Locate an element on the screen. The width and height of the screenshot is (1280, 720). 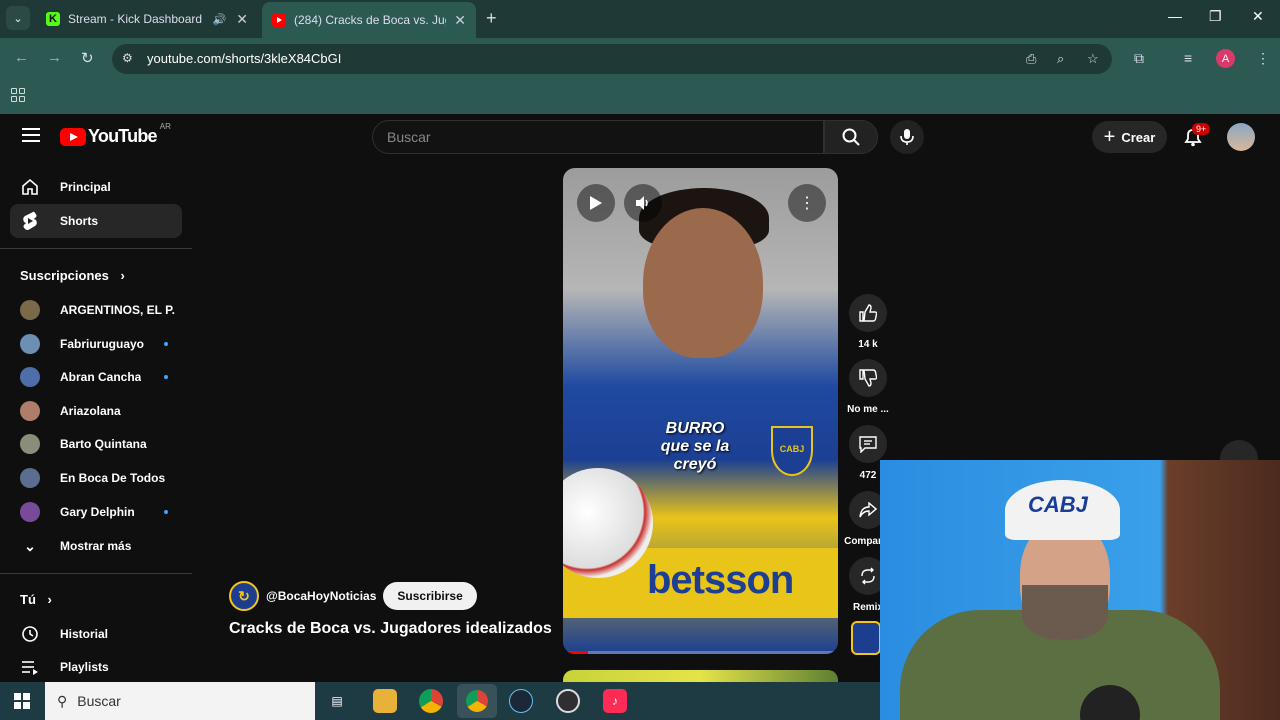
tab-kick-dashboard: K Stream - Kick Dashboard 🔊 ✕ is located at coordinates (147, 19).